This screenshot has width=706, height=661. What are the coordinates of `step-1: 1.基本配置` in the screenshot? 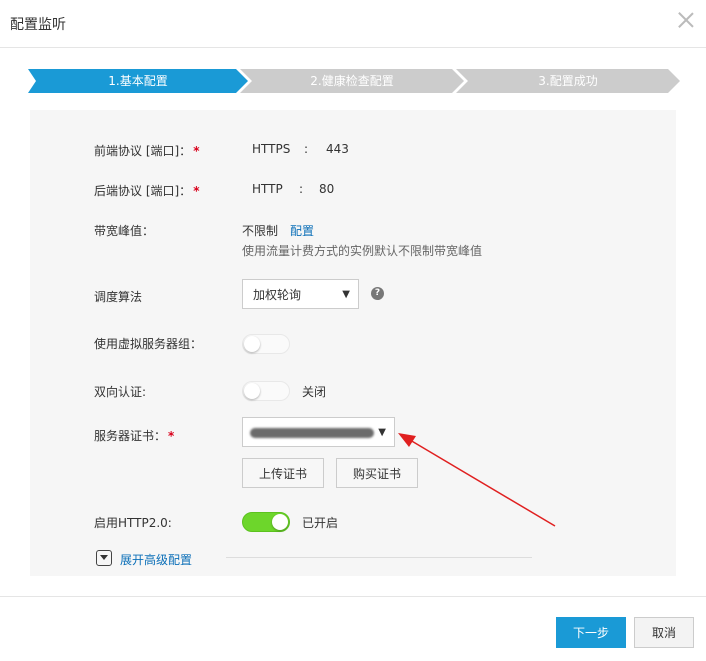 It's located at (138, 81).